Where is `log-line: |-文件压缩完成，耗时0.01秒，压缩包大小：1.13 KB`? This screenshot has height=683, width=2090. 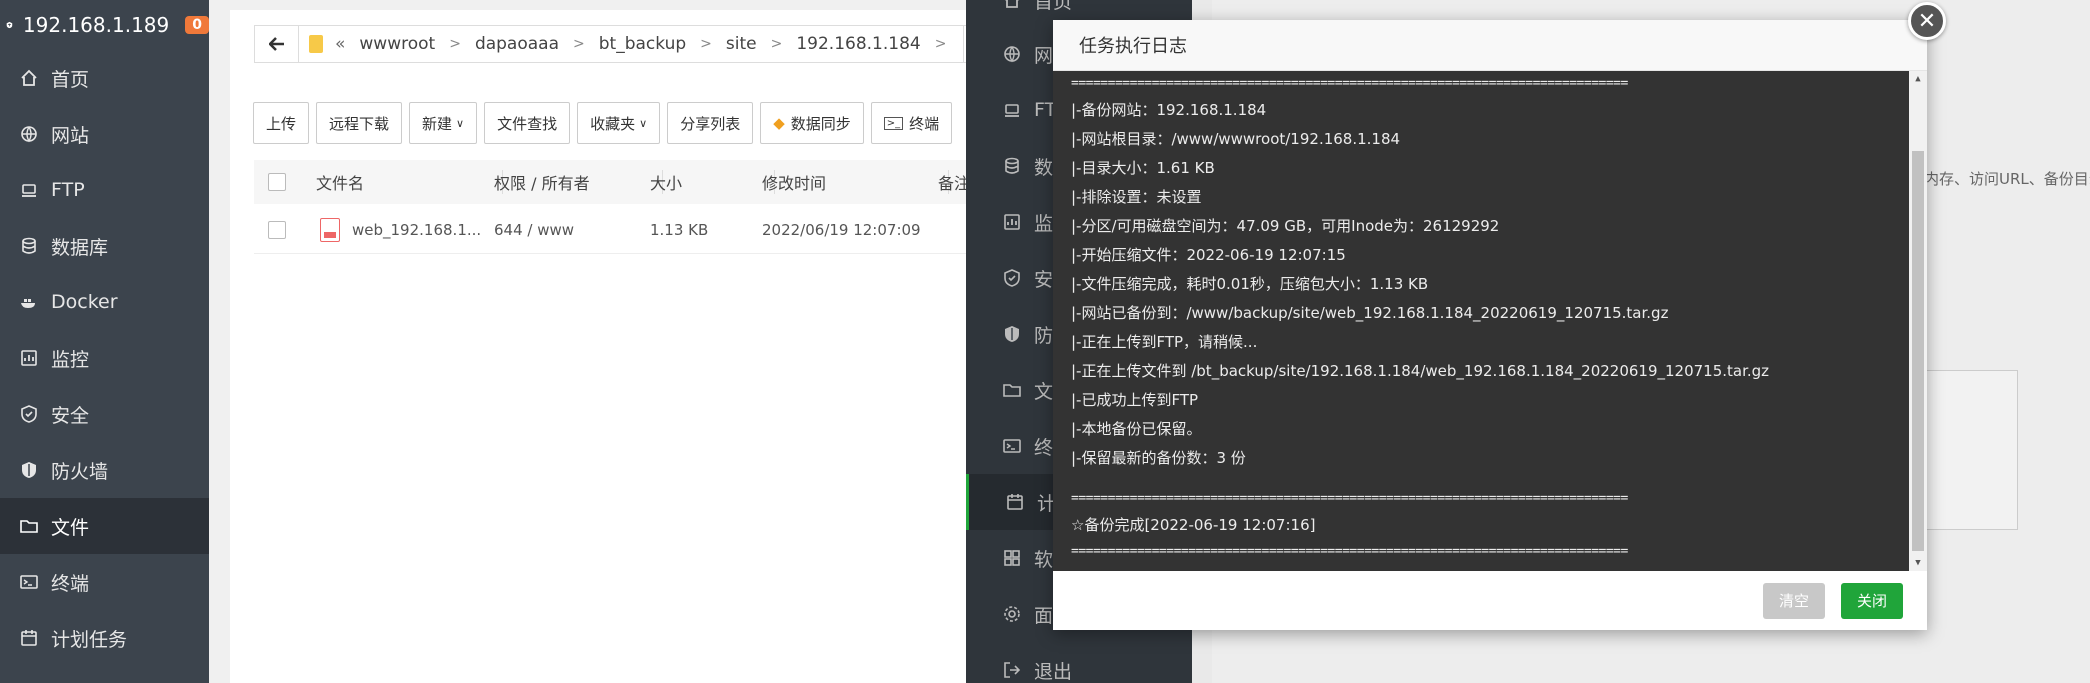
log-line: |-文件压缩完成，耗时0.01秒，压缩包大小：1.13 KB is located at coordinates (1250, 284).